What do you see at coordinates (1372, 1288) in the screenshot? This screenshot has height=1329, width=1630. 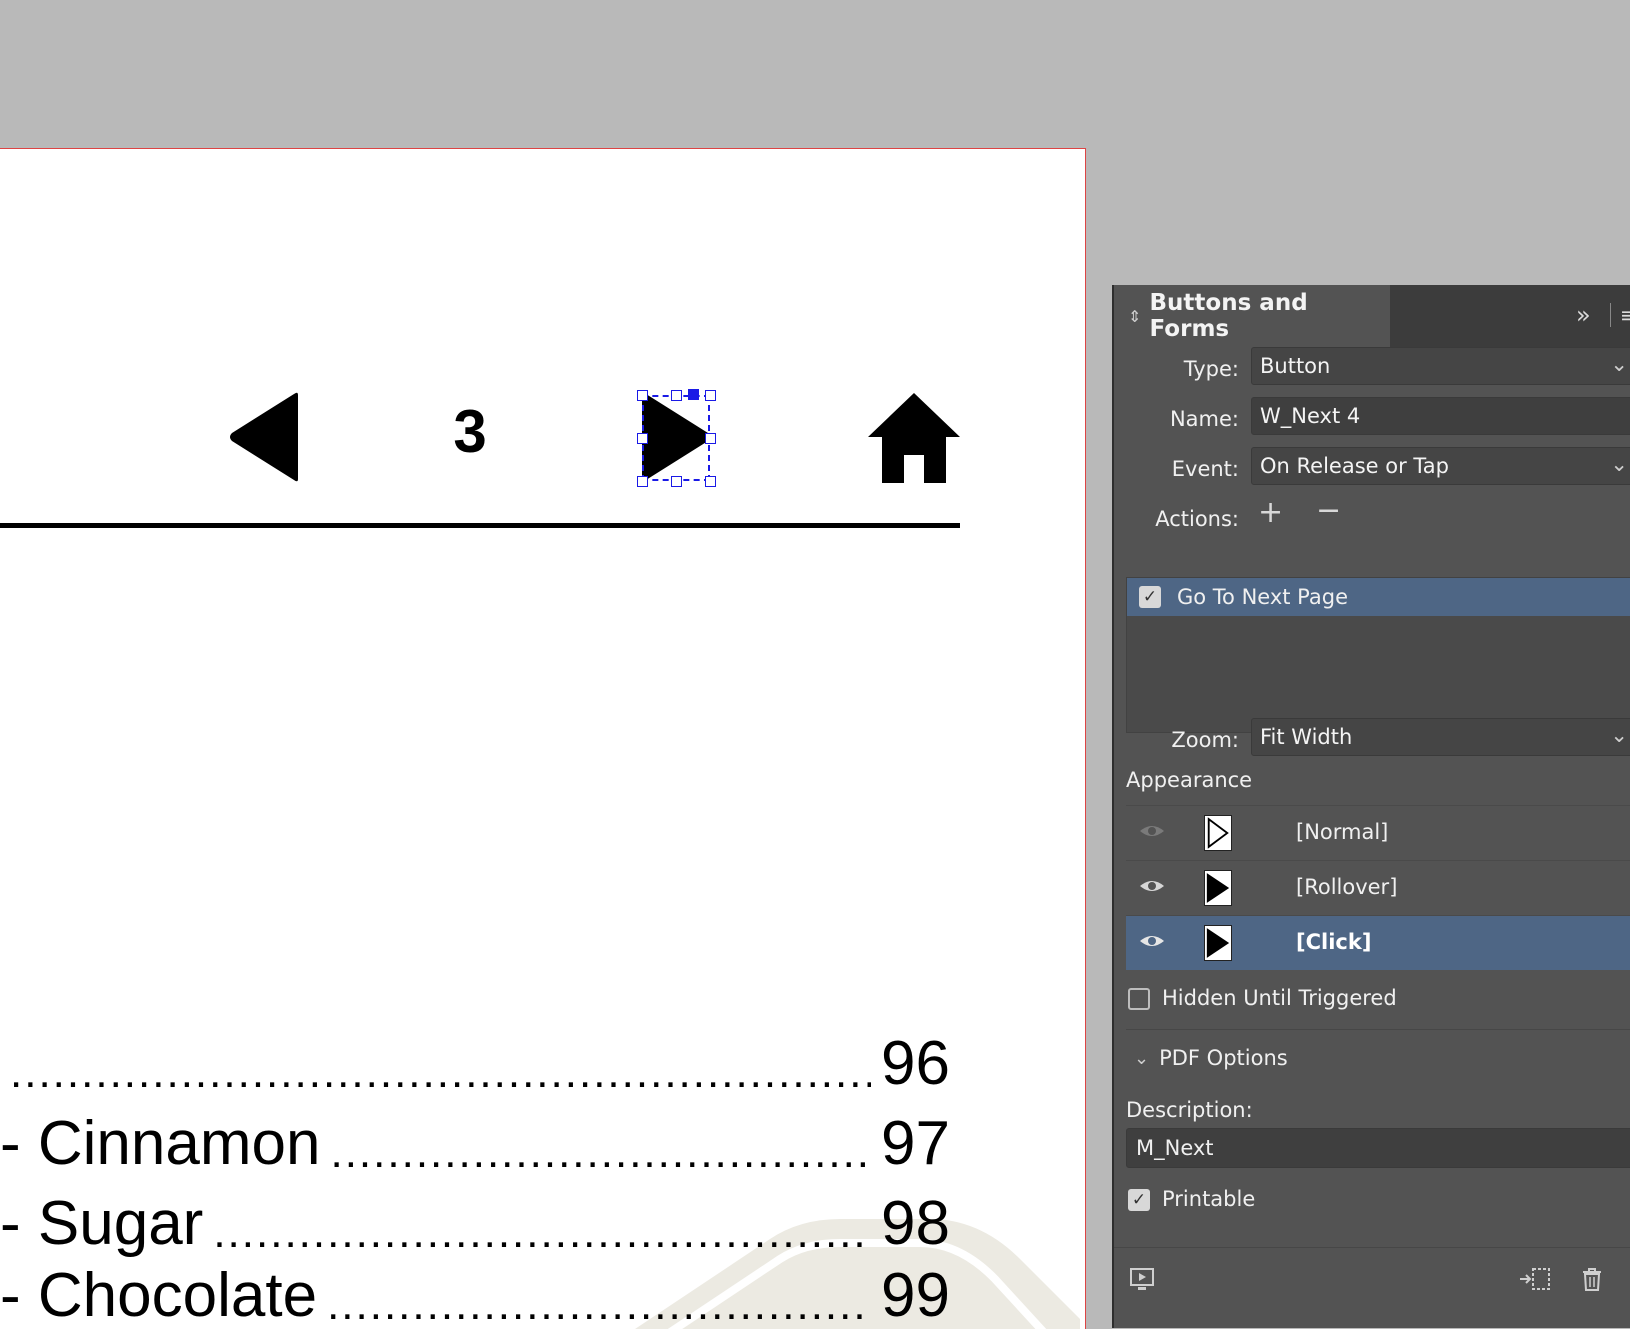 I see `panel-footer` at bounding box center [1372, 1288].